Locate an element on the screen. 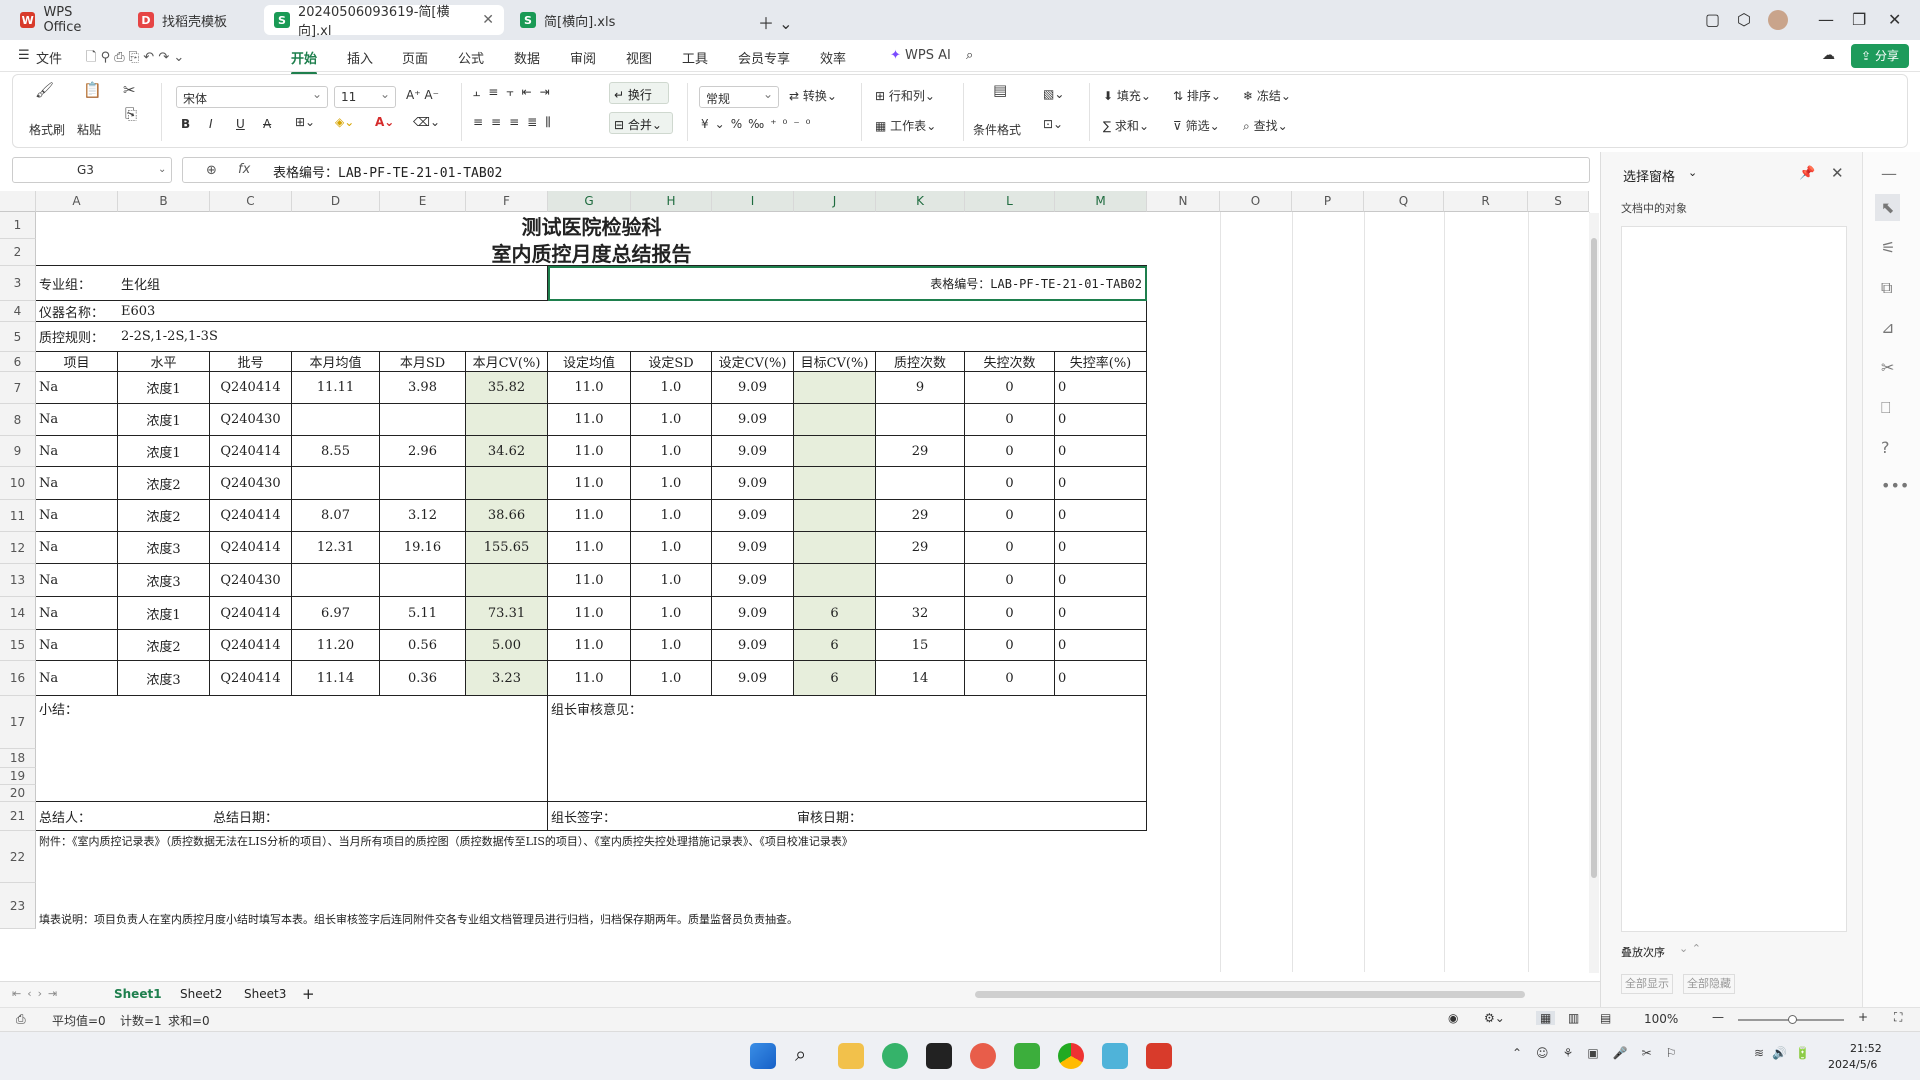 The image size is (1920, 1080). column-header-L: L is located at coordinates (1010, 201).